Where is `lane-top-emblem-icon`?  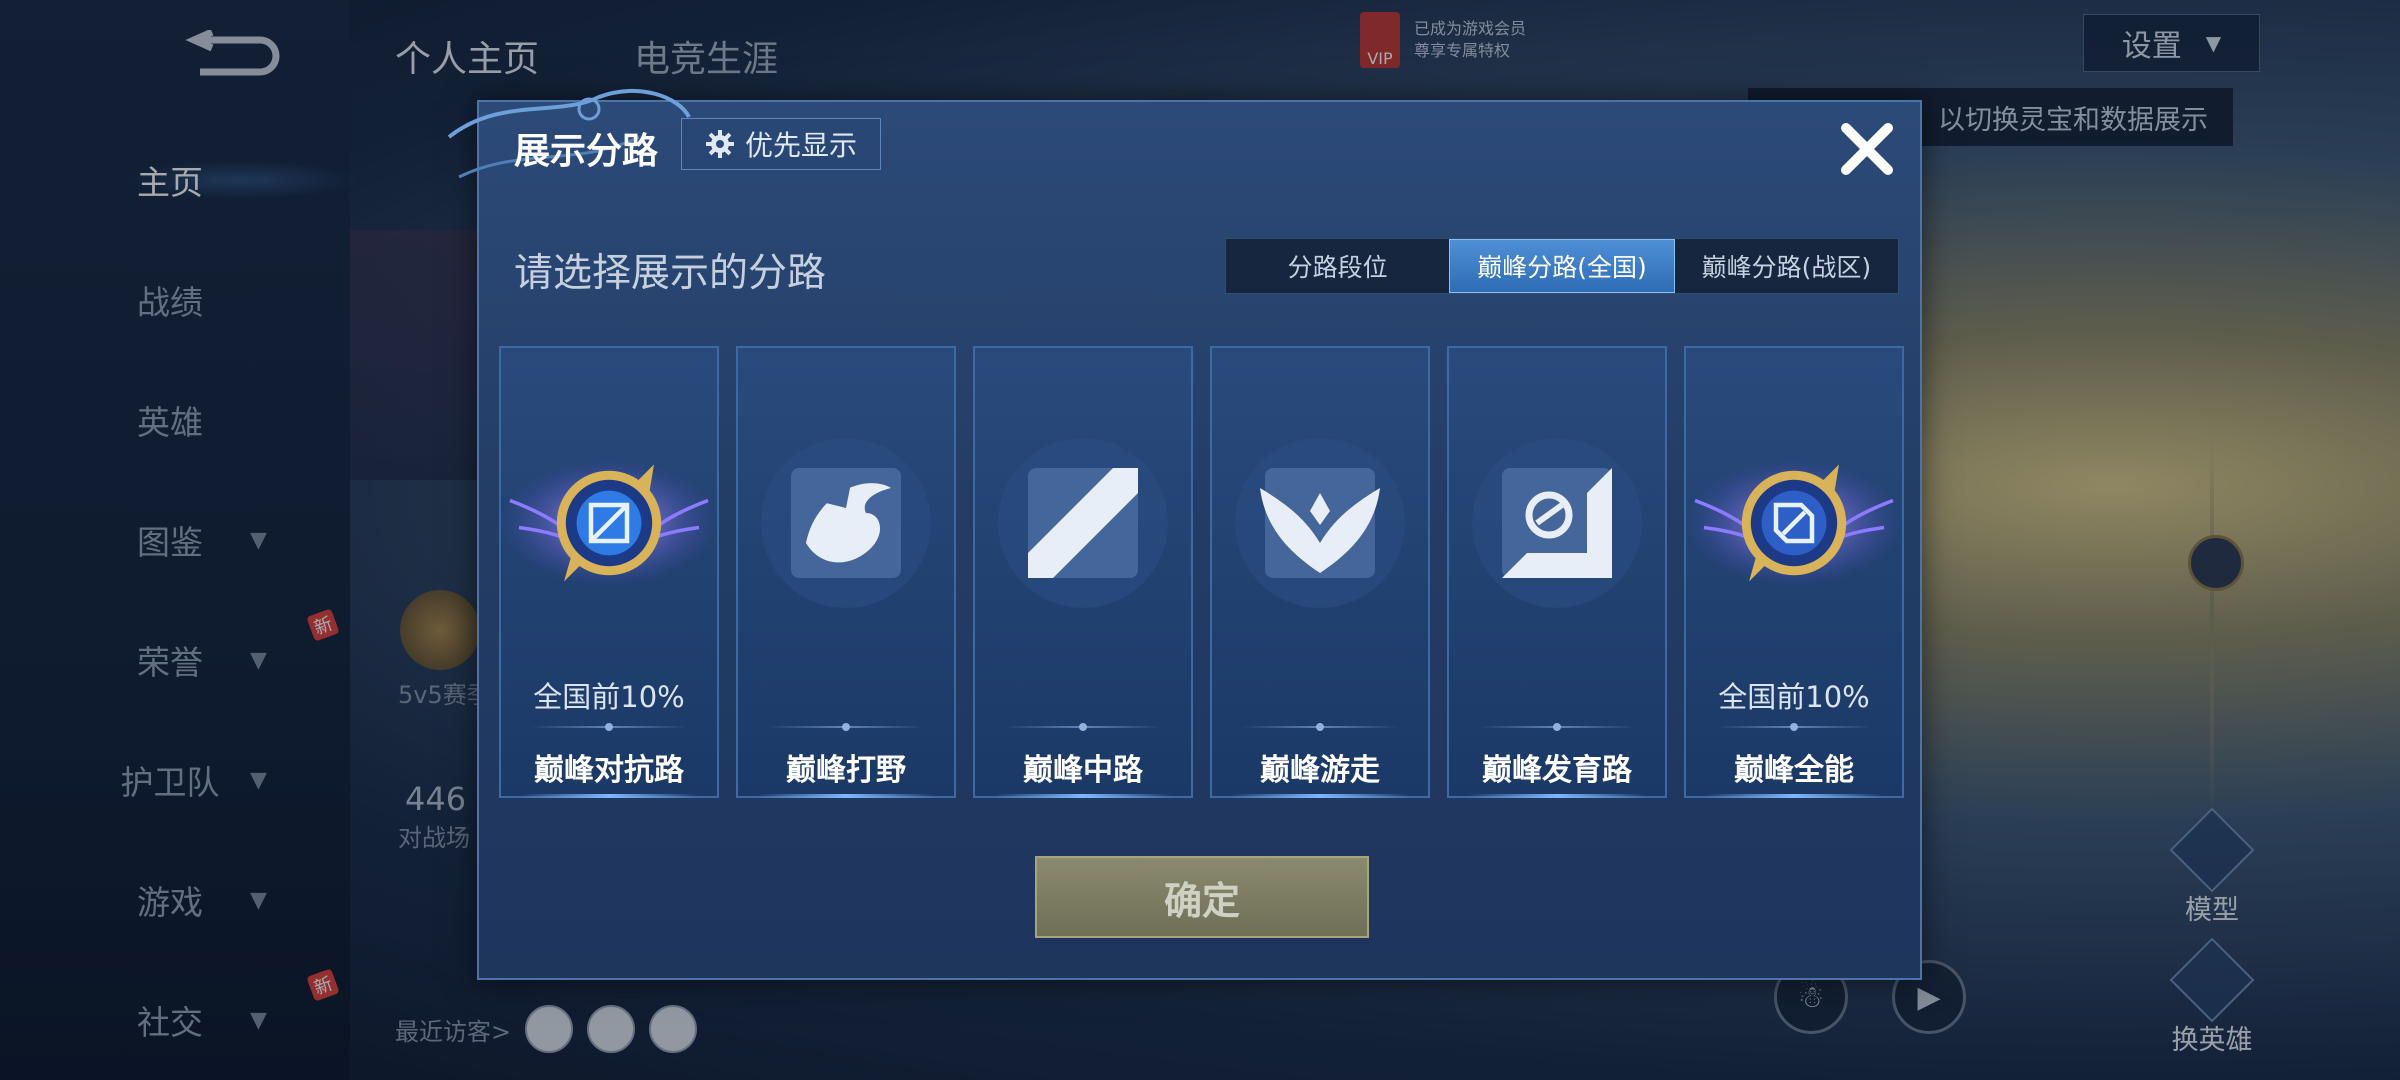
lane-top-emblem-icon is located at coordinates (609, 523).